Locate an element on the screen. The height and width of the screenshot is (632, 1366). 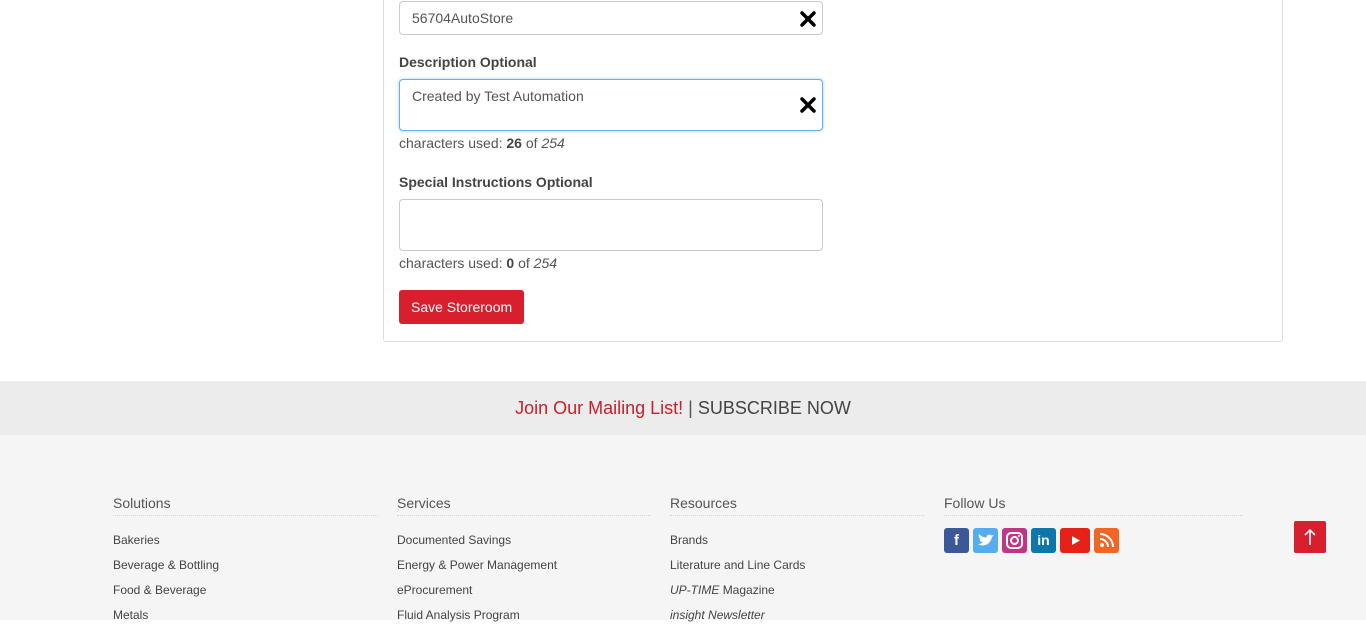
twitter-icon is located at coordinates (985, 540).